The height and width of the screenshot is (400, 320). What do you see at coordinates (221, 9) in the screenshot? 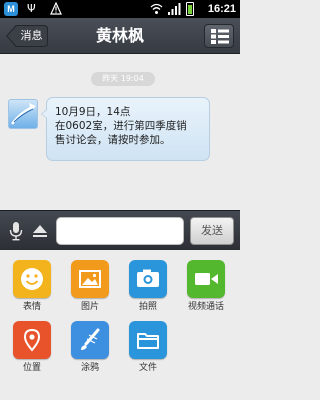
I see `status-time: 16:21` at bounding box center [221, 9].